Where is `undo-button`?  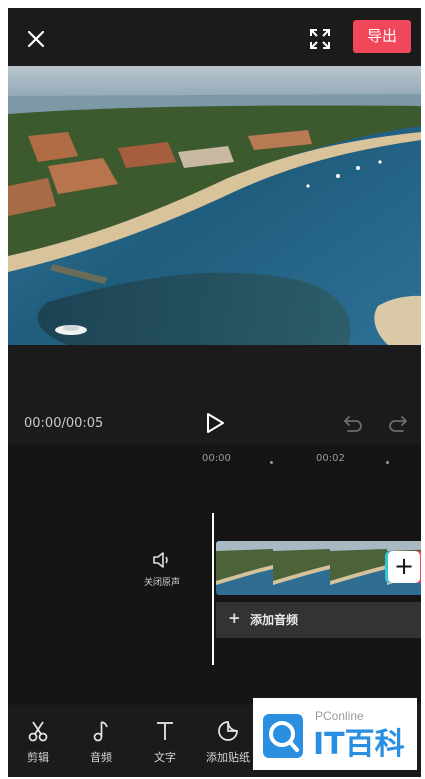
undo-button is located at coordinates (353, 424).